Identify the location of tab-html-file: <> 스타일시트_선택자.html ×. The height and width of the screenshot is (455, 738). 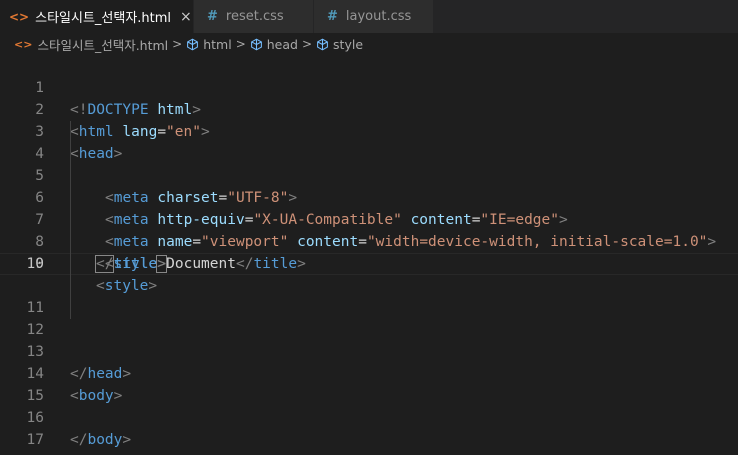
(97, 16).